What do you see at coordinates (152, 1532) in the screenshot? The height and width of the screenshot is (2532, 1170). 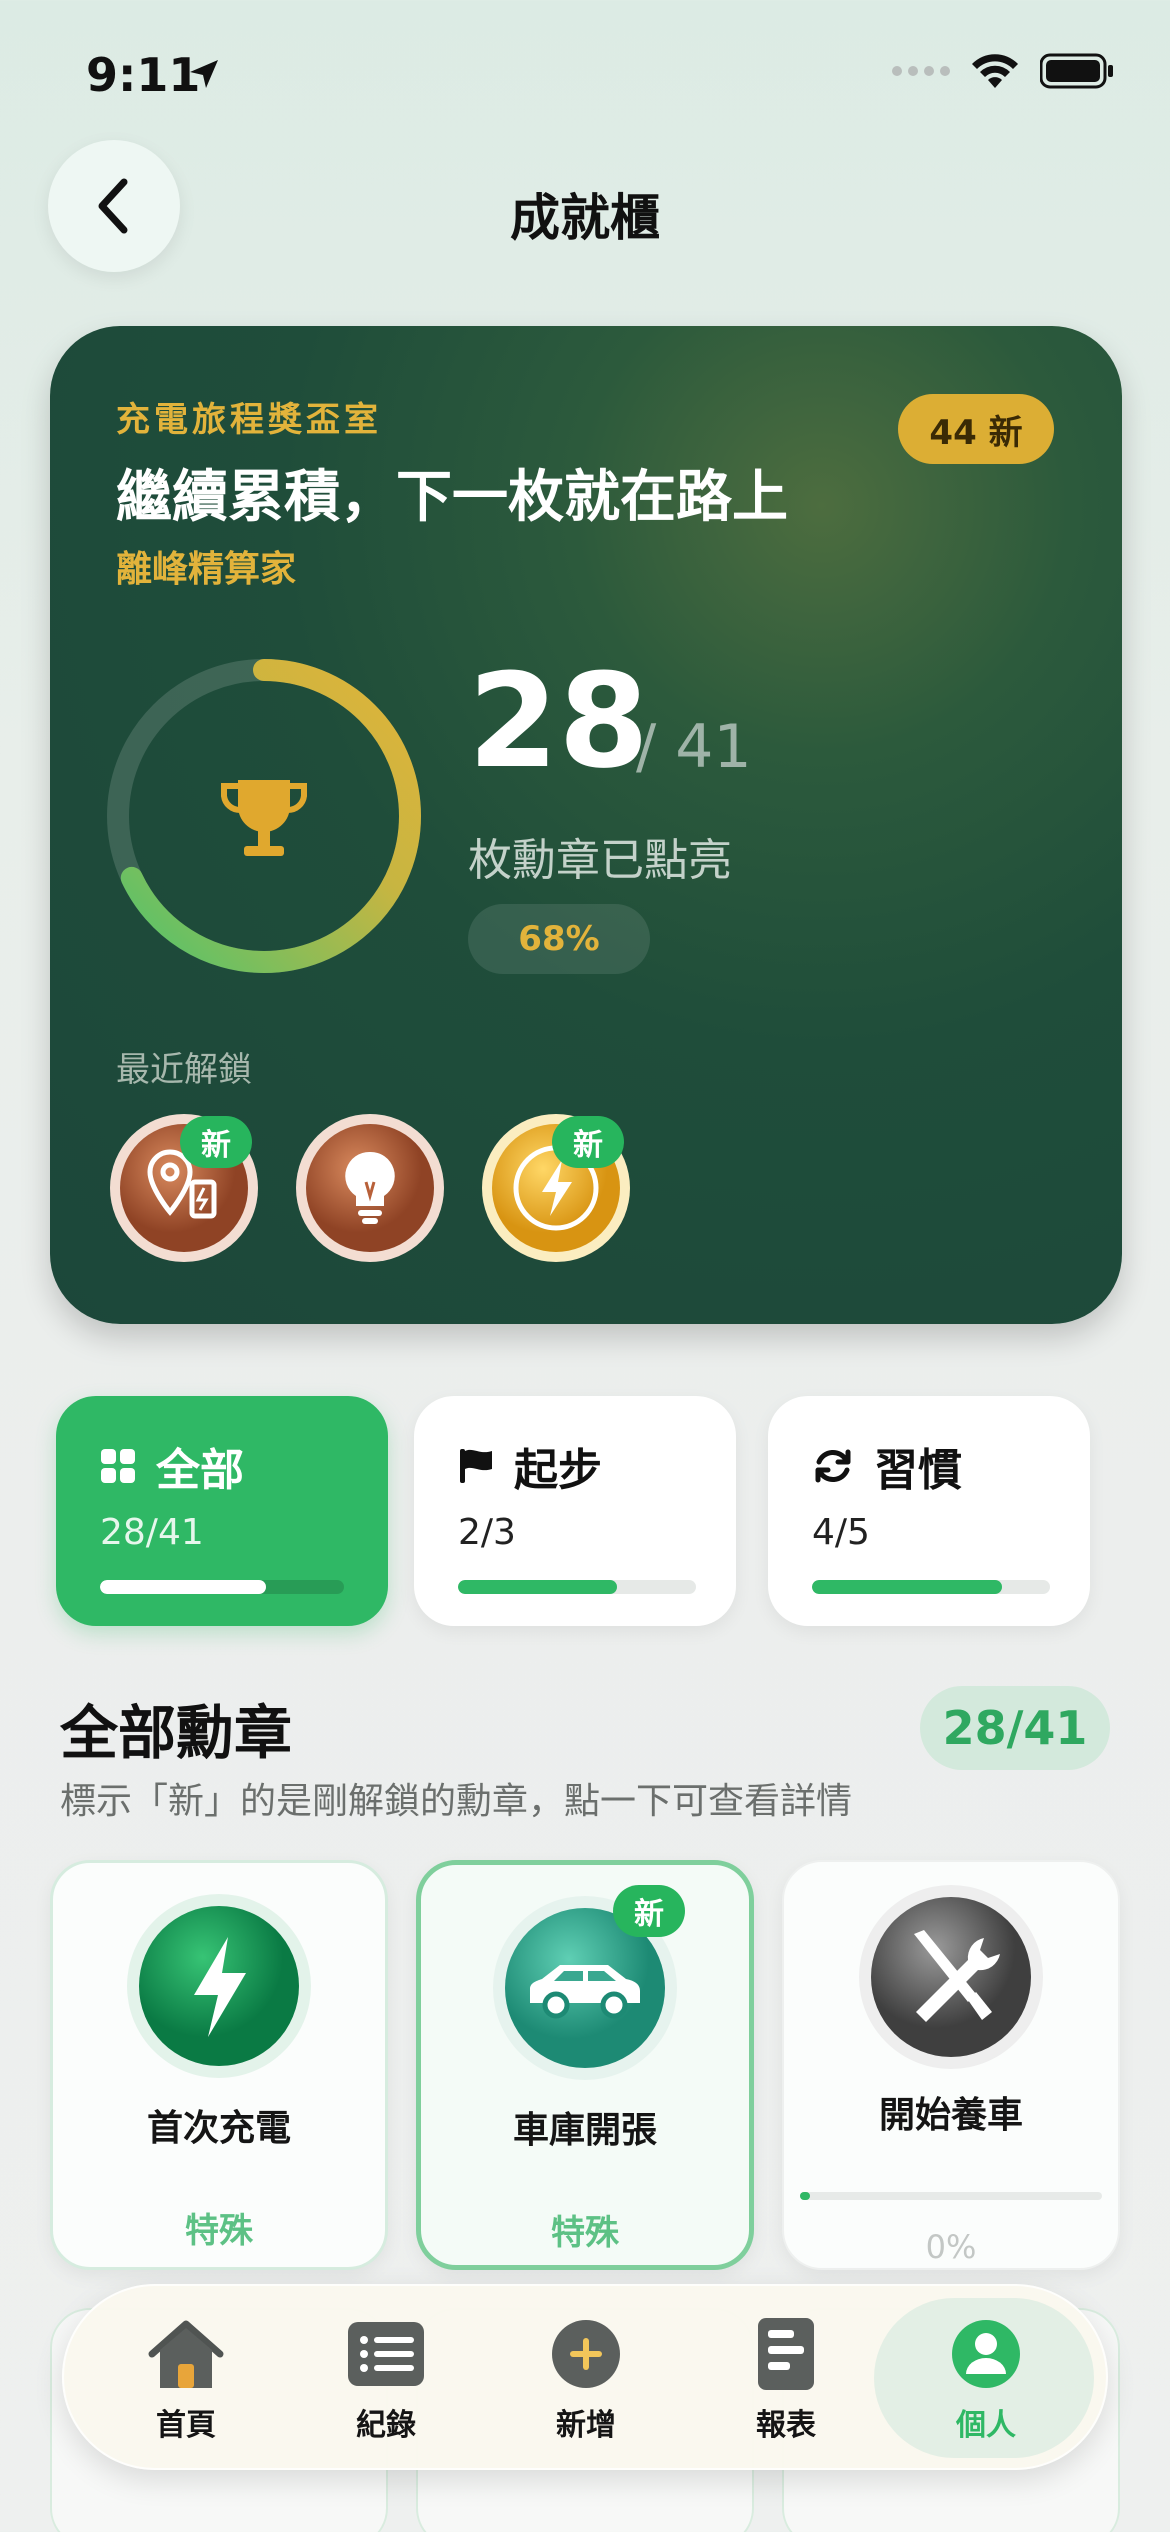 I see `filter-count: 28/41` at bounding box center [152, 1532].